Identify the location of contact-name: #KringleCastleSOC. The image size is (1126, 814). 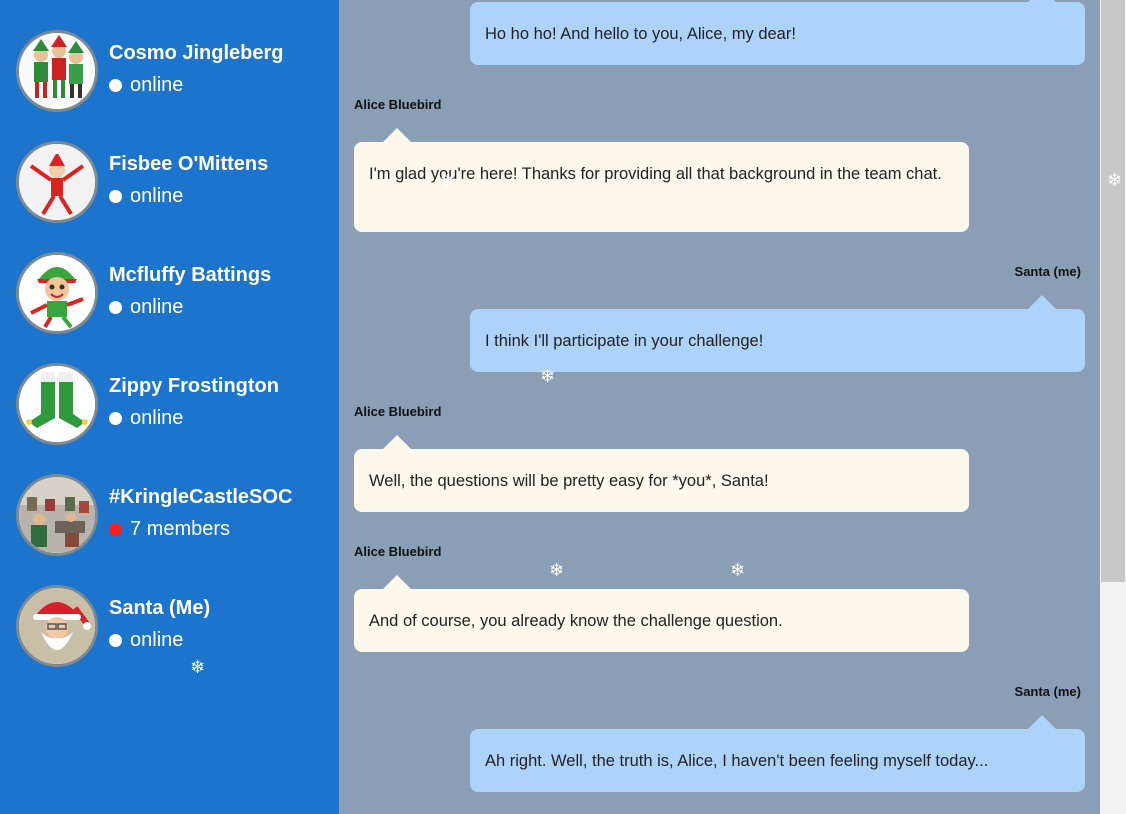
(201, 497).